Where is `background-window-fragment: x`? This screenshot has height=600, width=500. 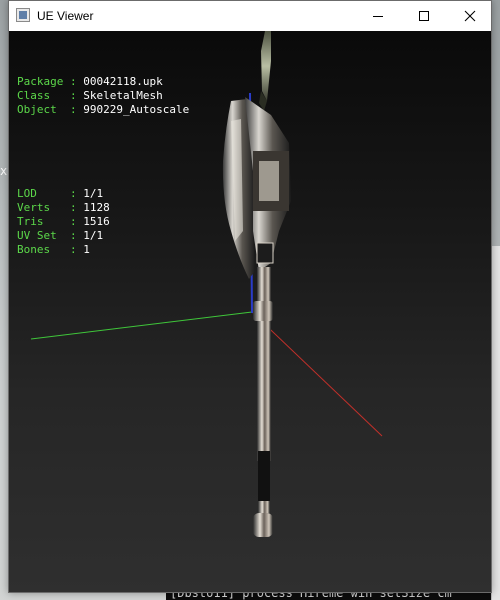 background-window-fragment: x is located at coordinates (4, 171).